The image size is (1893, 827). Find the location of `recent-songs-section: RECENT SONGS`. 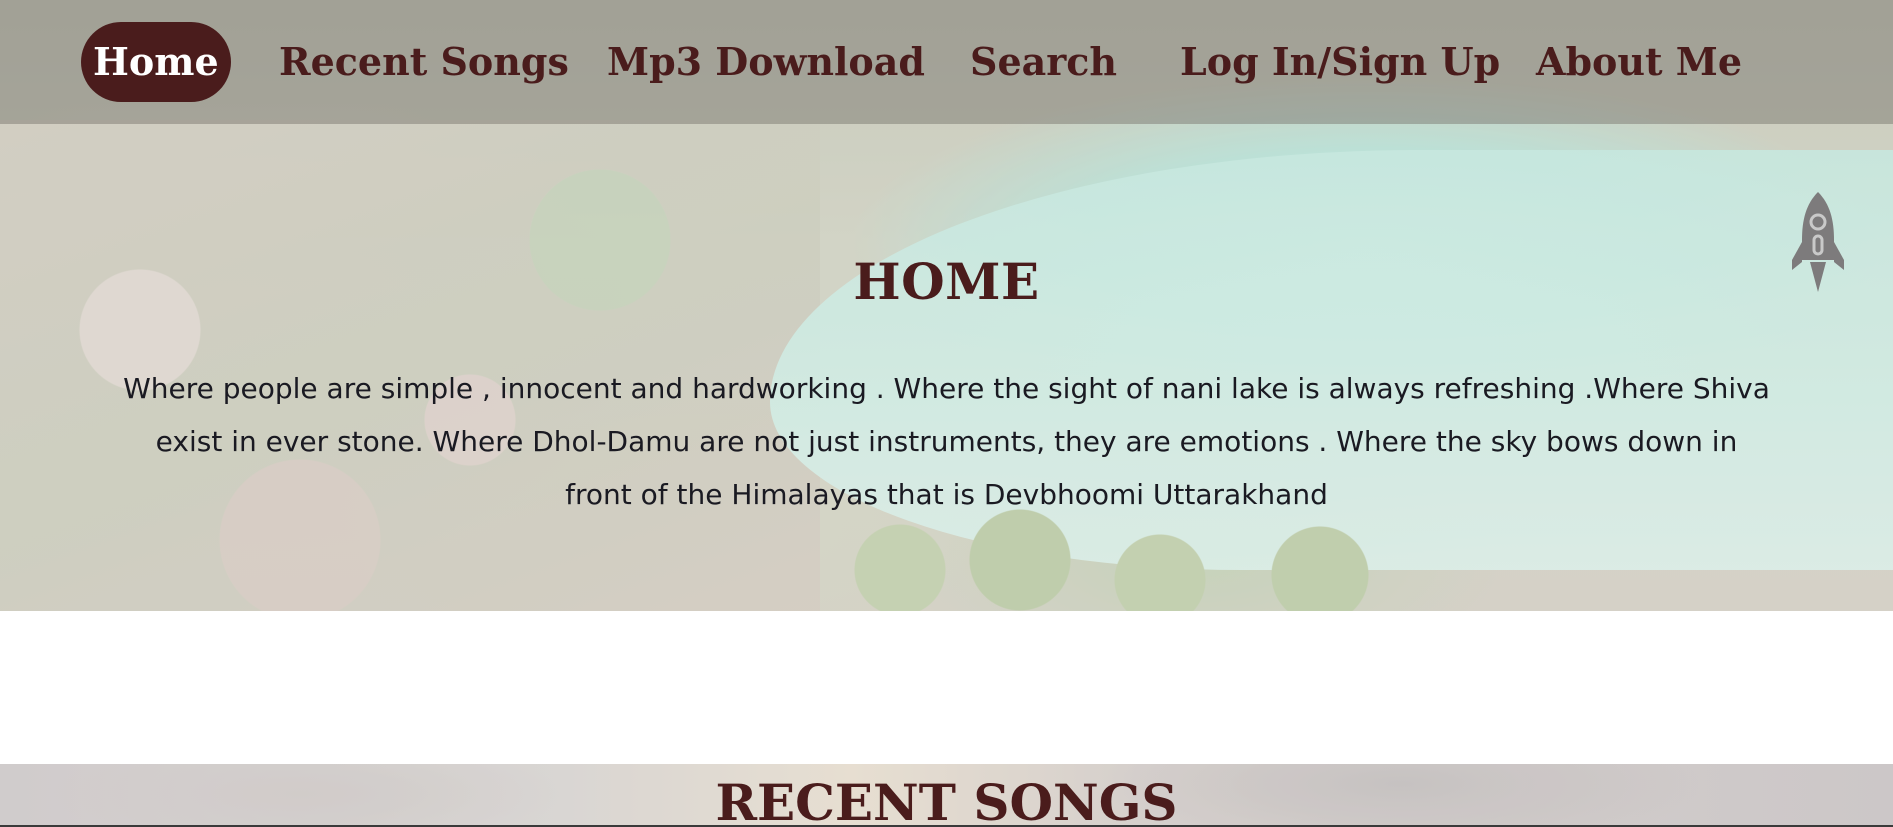

recent-songs-section: RECENT SONGS is located at coordinates (946, 795).